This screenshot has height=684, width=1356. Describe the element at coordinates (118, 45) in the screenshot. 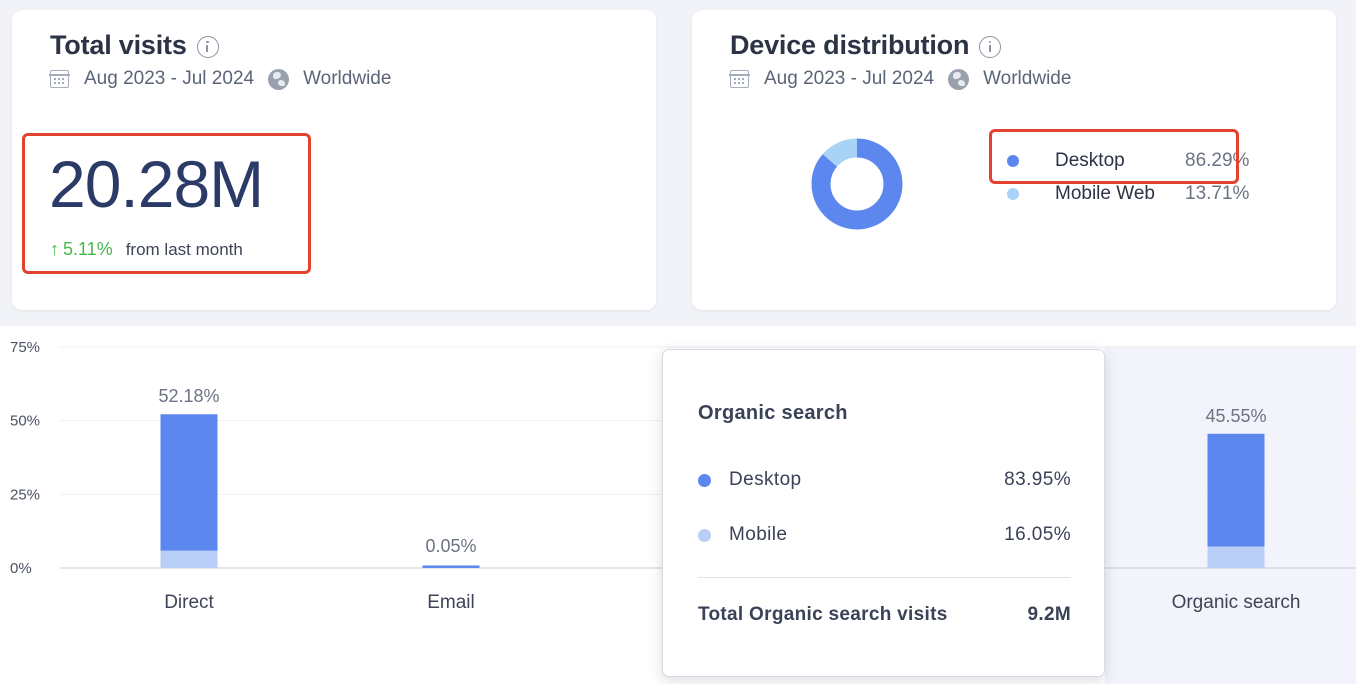

I see `total-visits-title: Total visits` at that location.